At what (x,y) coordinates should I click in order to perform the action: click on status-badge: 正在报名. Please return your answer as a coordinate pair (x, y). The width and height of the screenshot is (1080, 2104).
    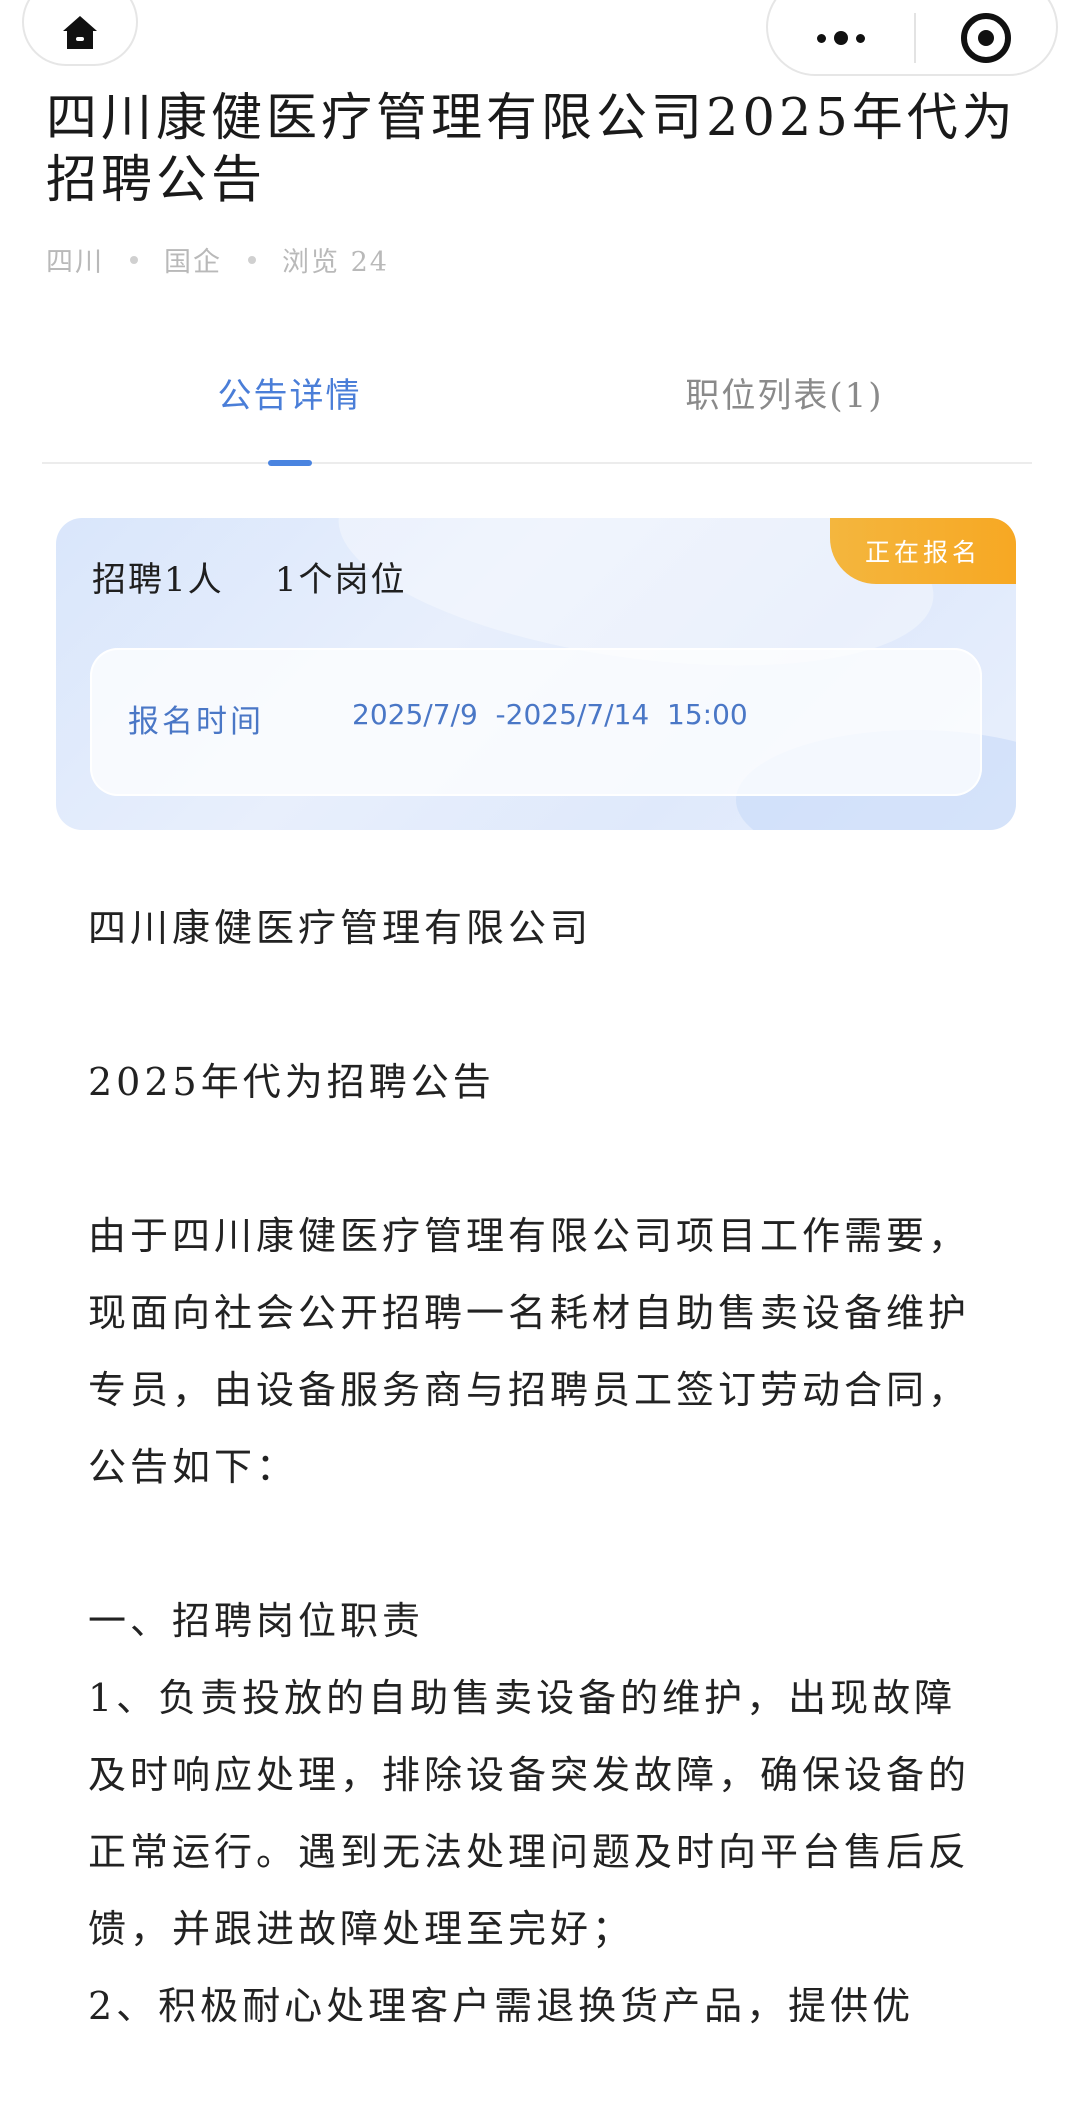
    Looking at the image, I should click on (923, 551).